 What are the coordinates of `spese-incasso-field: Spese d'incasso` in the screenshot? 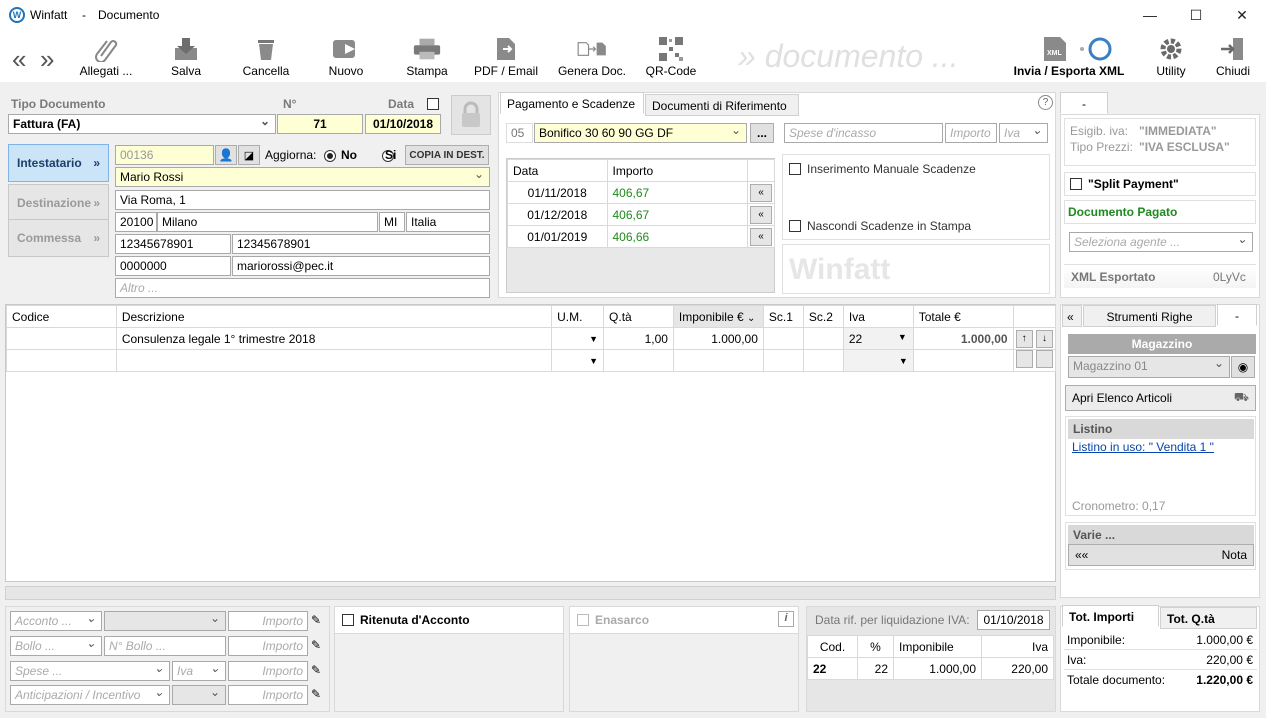 It's located at (863, 133).